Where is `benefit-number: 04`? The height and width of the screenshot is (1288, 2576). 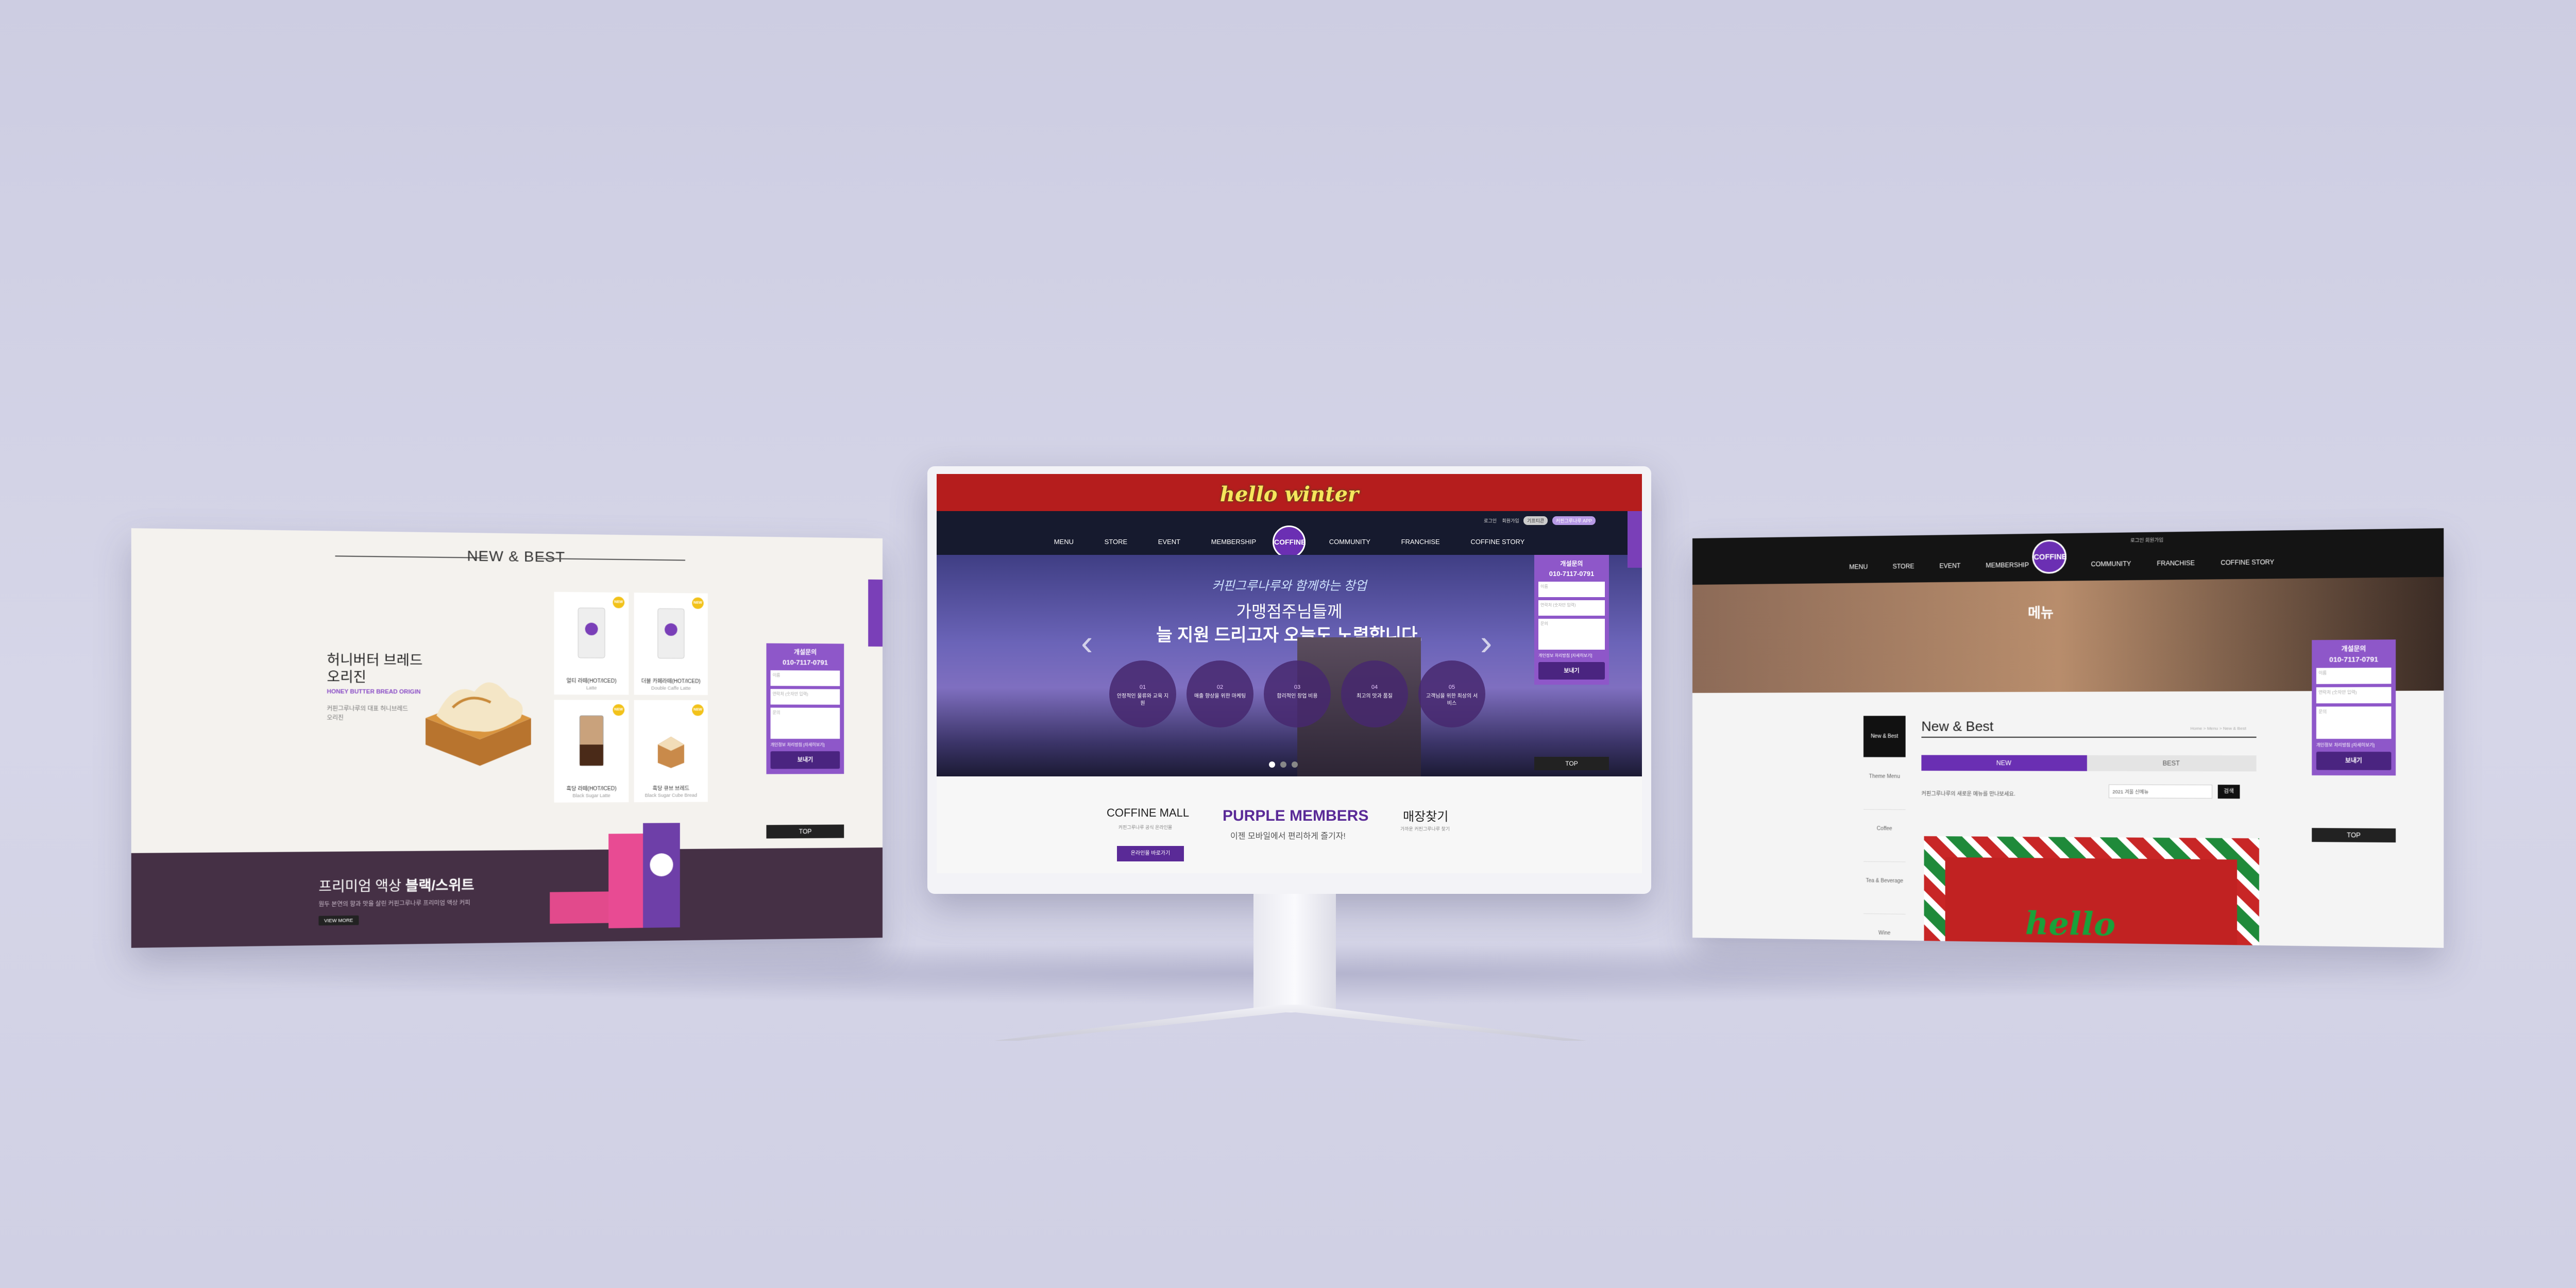 benefit-number: 04 is located at coordinates (1375, 687).